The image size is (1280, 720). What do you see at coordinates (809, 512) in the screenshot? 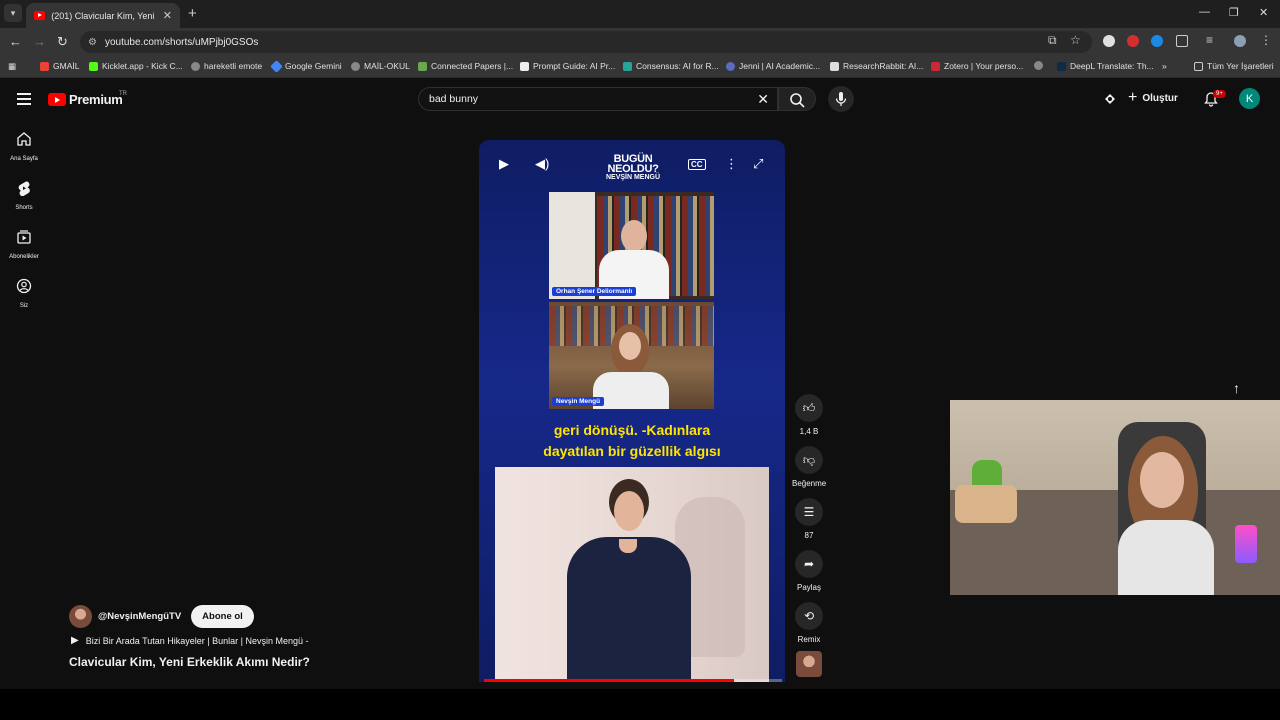
I see `comment-icon: ☰` at bounding box center [809, 512].